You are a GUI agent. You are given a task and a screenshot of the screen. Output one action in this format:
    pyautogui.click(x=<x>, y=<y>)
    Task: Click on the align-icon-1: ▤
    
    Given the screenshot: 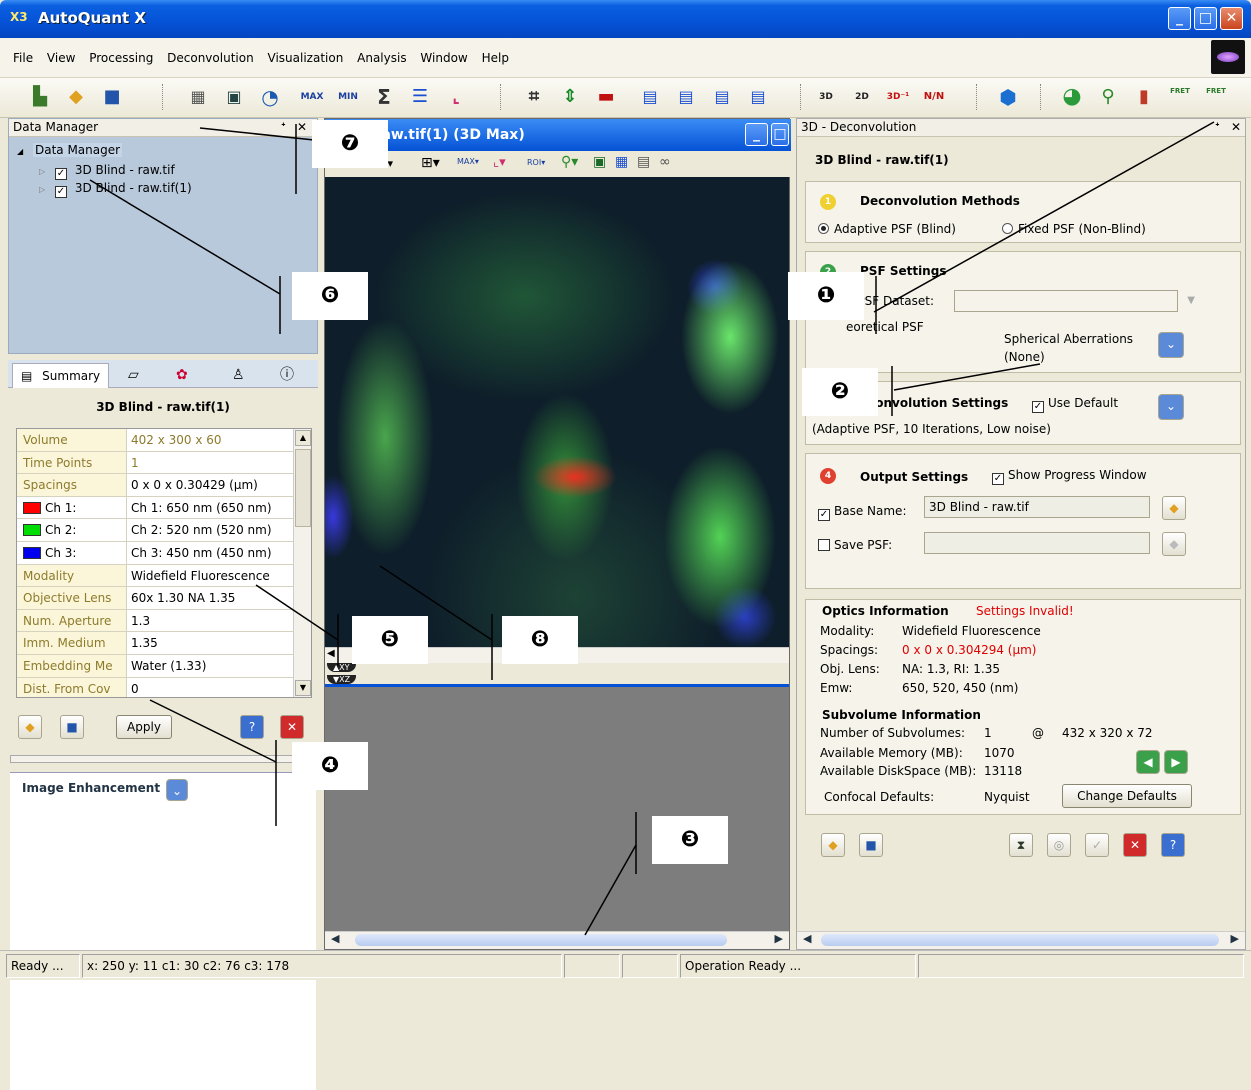 What is the action you would take?
    pyautogui.click(x=650, y=97)
    